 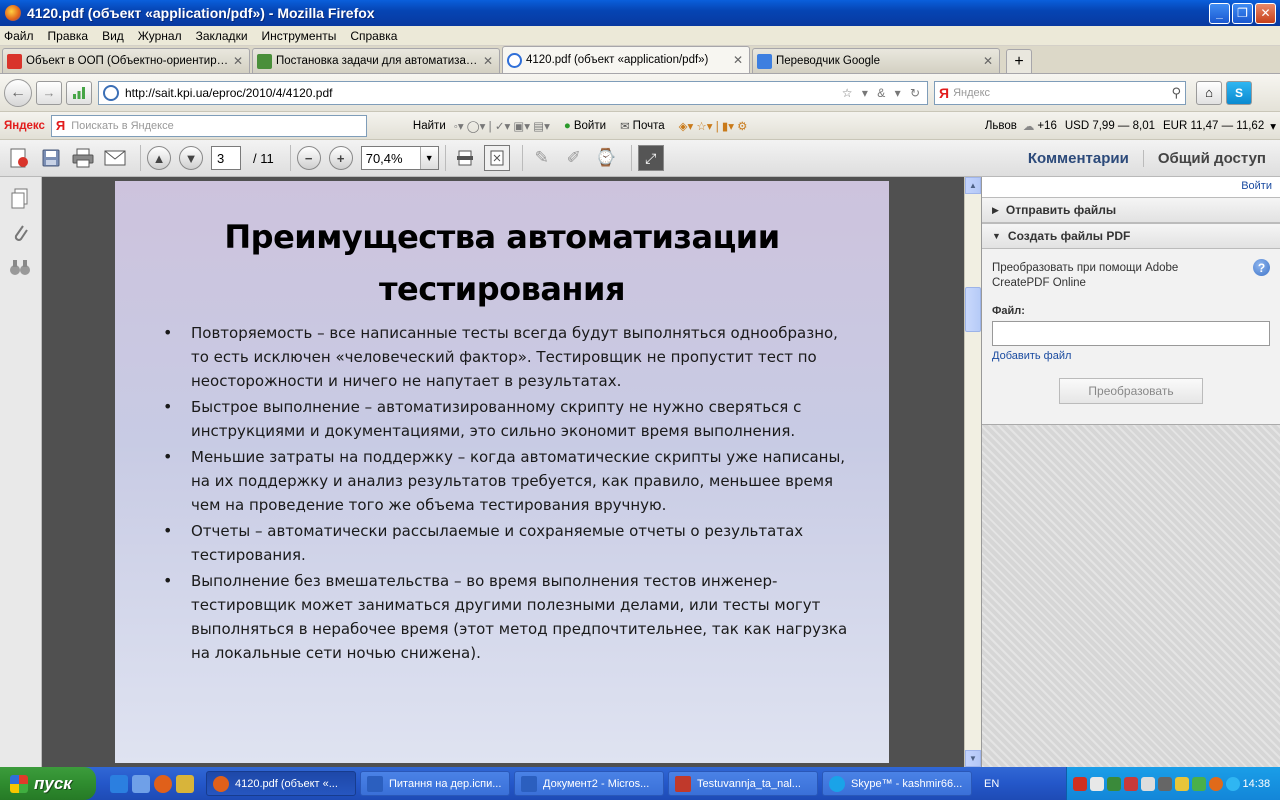 I want to click on stamp-icon: ⌚, so click(x=606, y=158).